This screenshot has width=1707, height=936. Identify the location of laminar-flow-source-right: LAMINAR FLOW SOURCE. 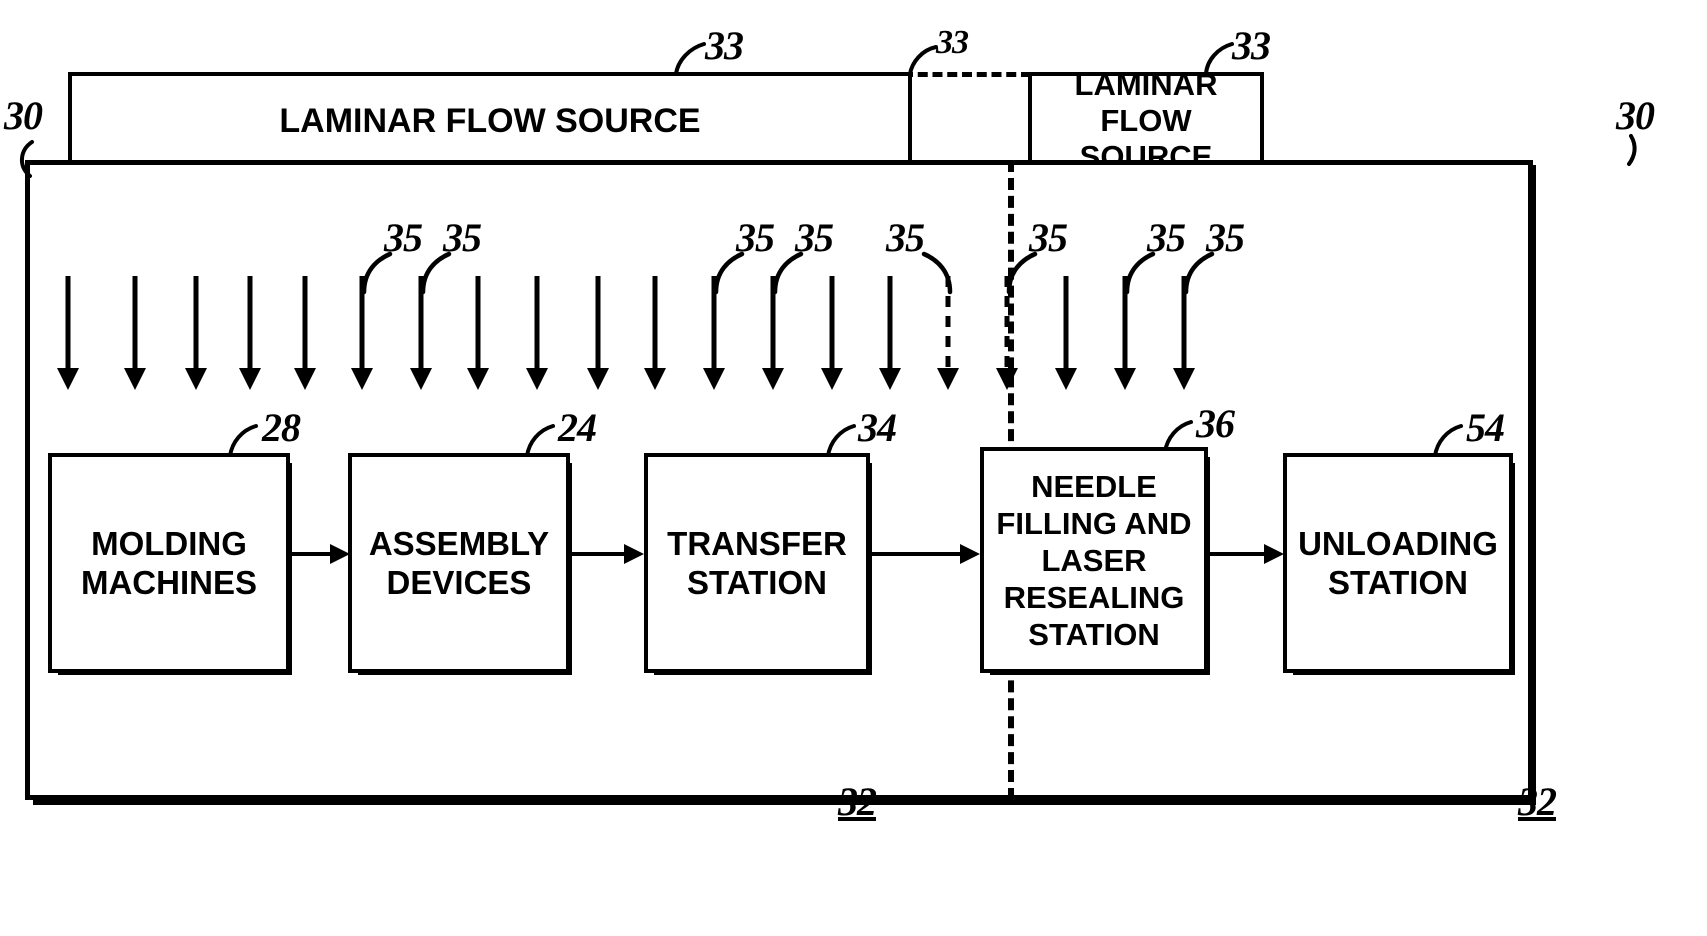
(1146, 120).